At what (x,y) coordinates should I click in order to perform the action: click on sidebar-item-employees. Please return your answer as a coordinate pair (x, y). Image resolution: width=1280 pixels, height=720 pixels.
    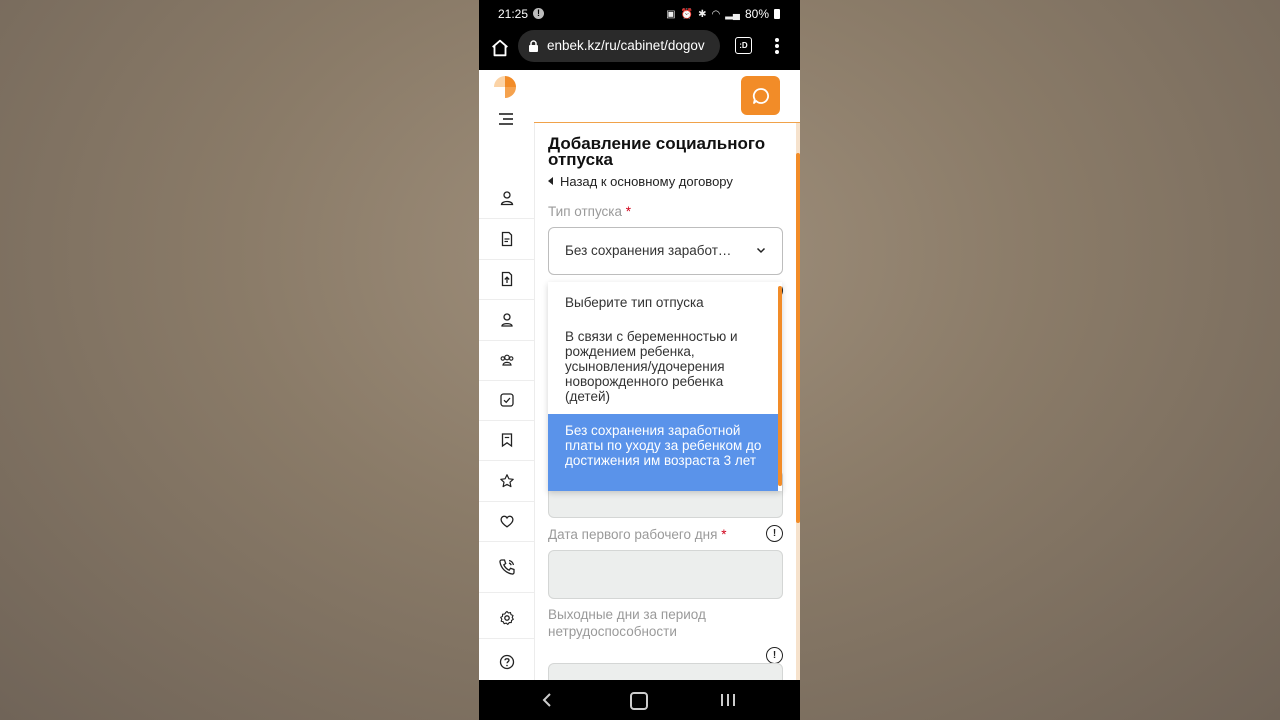
    Looking at the image, I should click on (506, 360).